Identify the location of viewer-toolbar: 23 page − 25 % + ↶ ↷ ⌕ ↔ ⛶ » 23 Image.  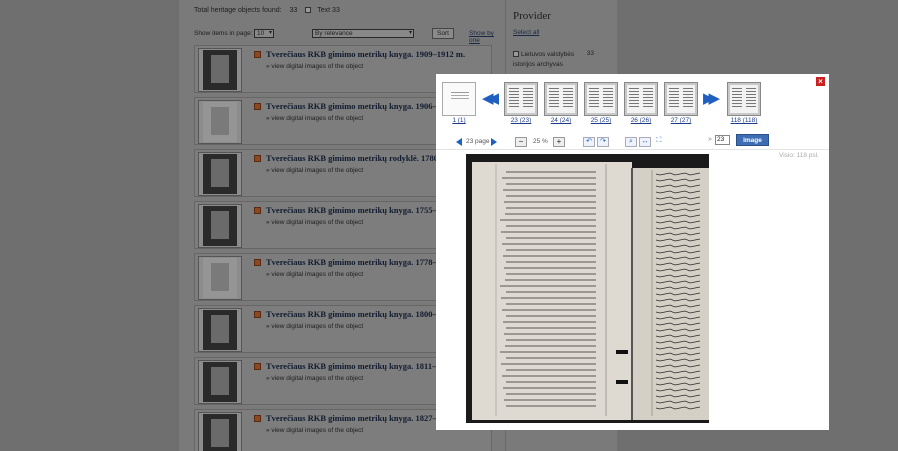
(632, 142).